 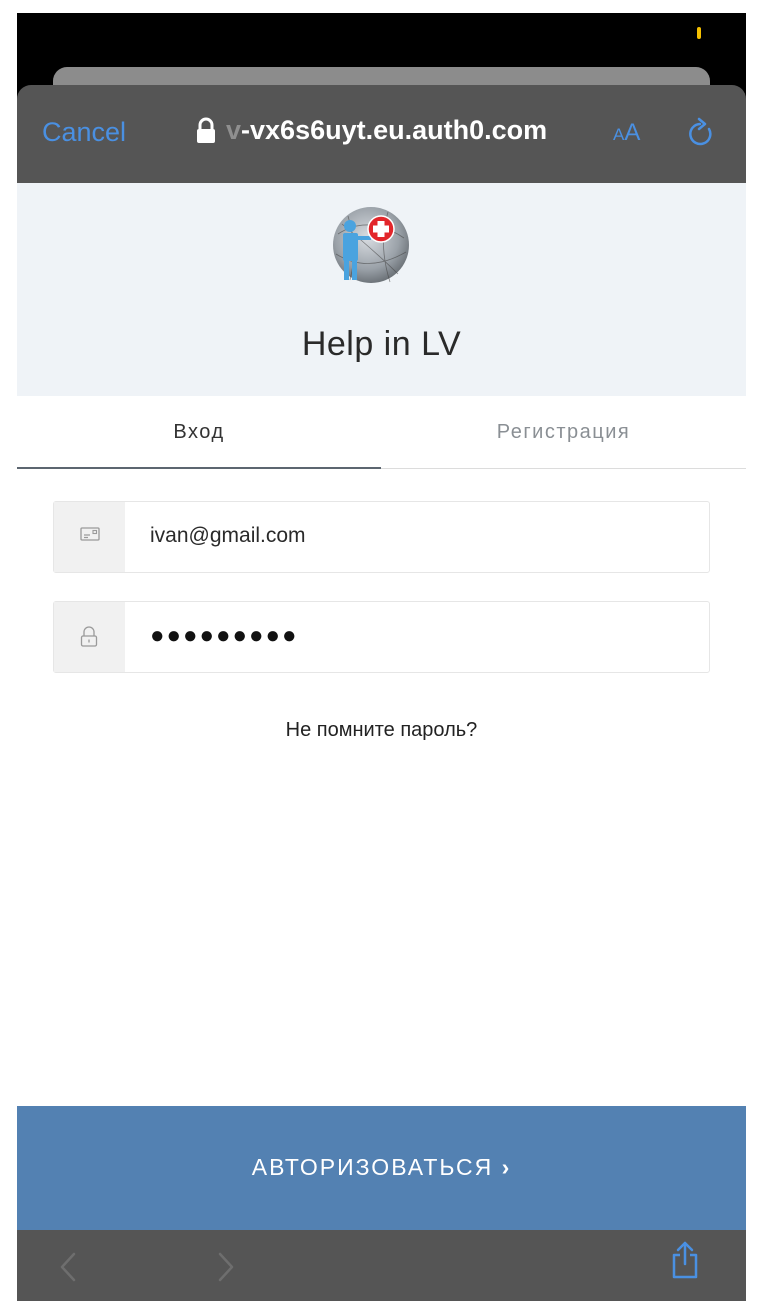 I want to click on status-indicator, so click(x=699, y=33).